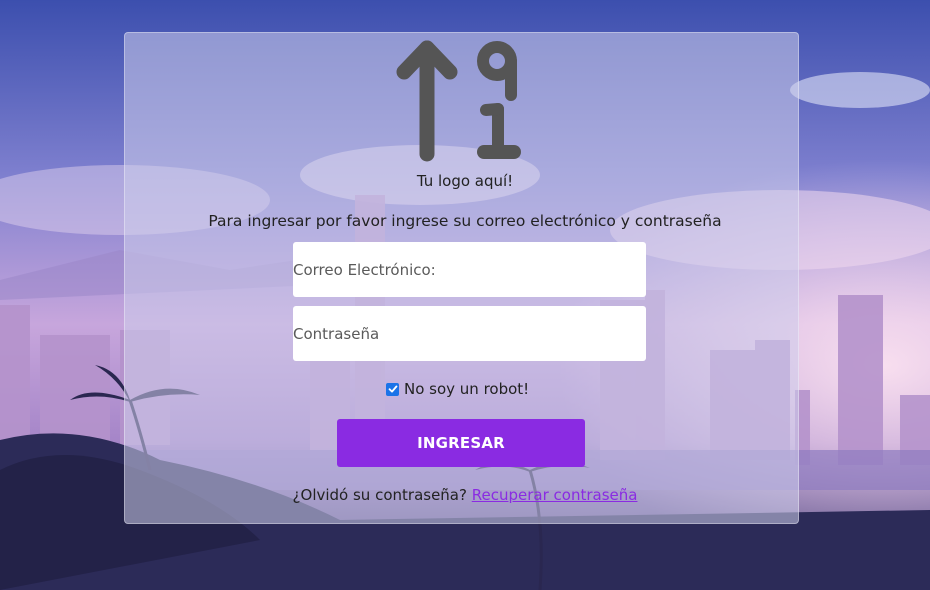 Image resolution: width=930 pixels, height=590 pixels. I want to click on sort-numeric-up-icon, so click(458, 101).